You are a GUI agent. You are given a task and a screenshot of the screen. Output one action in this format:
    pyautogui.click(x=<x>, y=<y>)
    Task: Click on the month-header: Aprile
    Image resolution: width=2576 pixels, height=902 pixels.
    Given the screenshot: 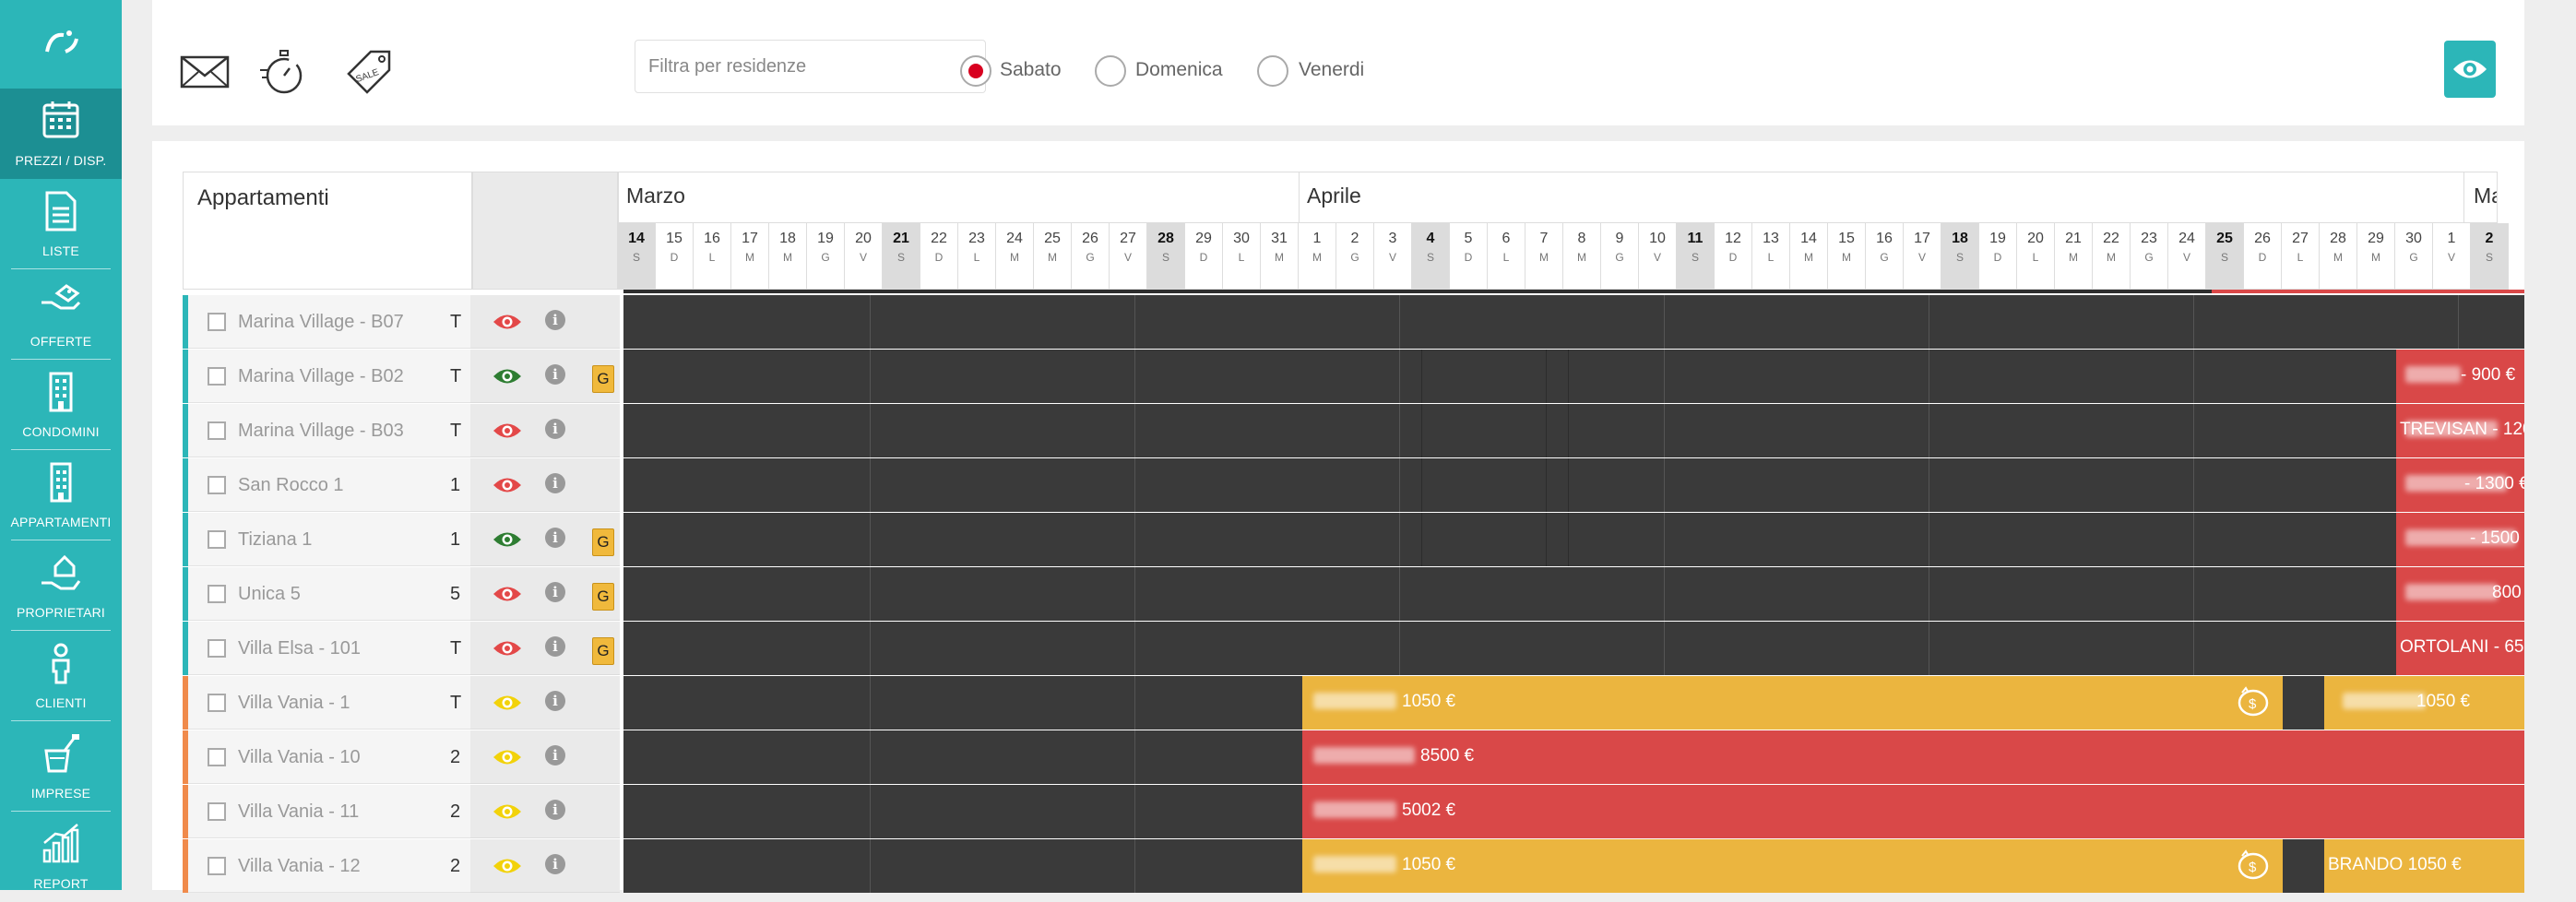 What is the action you would take?
    pyautogui.click(x=1882, y=197)
    